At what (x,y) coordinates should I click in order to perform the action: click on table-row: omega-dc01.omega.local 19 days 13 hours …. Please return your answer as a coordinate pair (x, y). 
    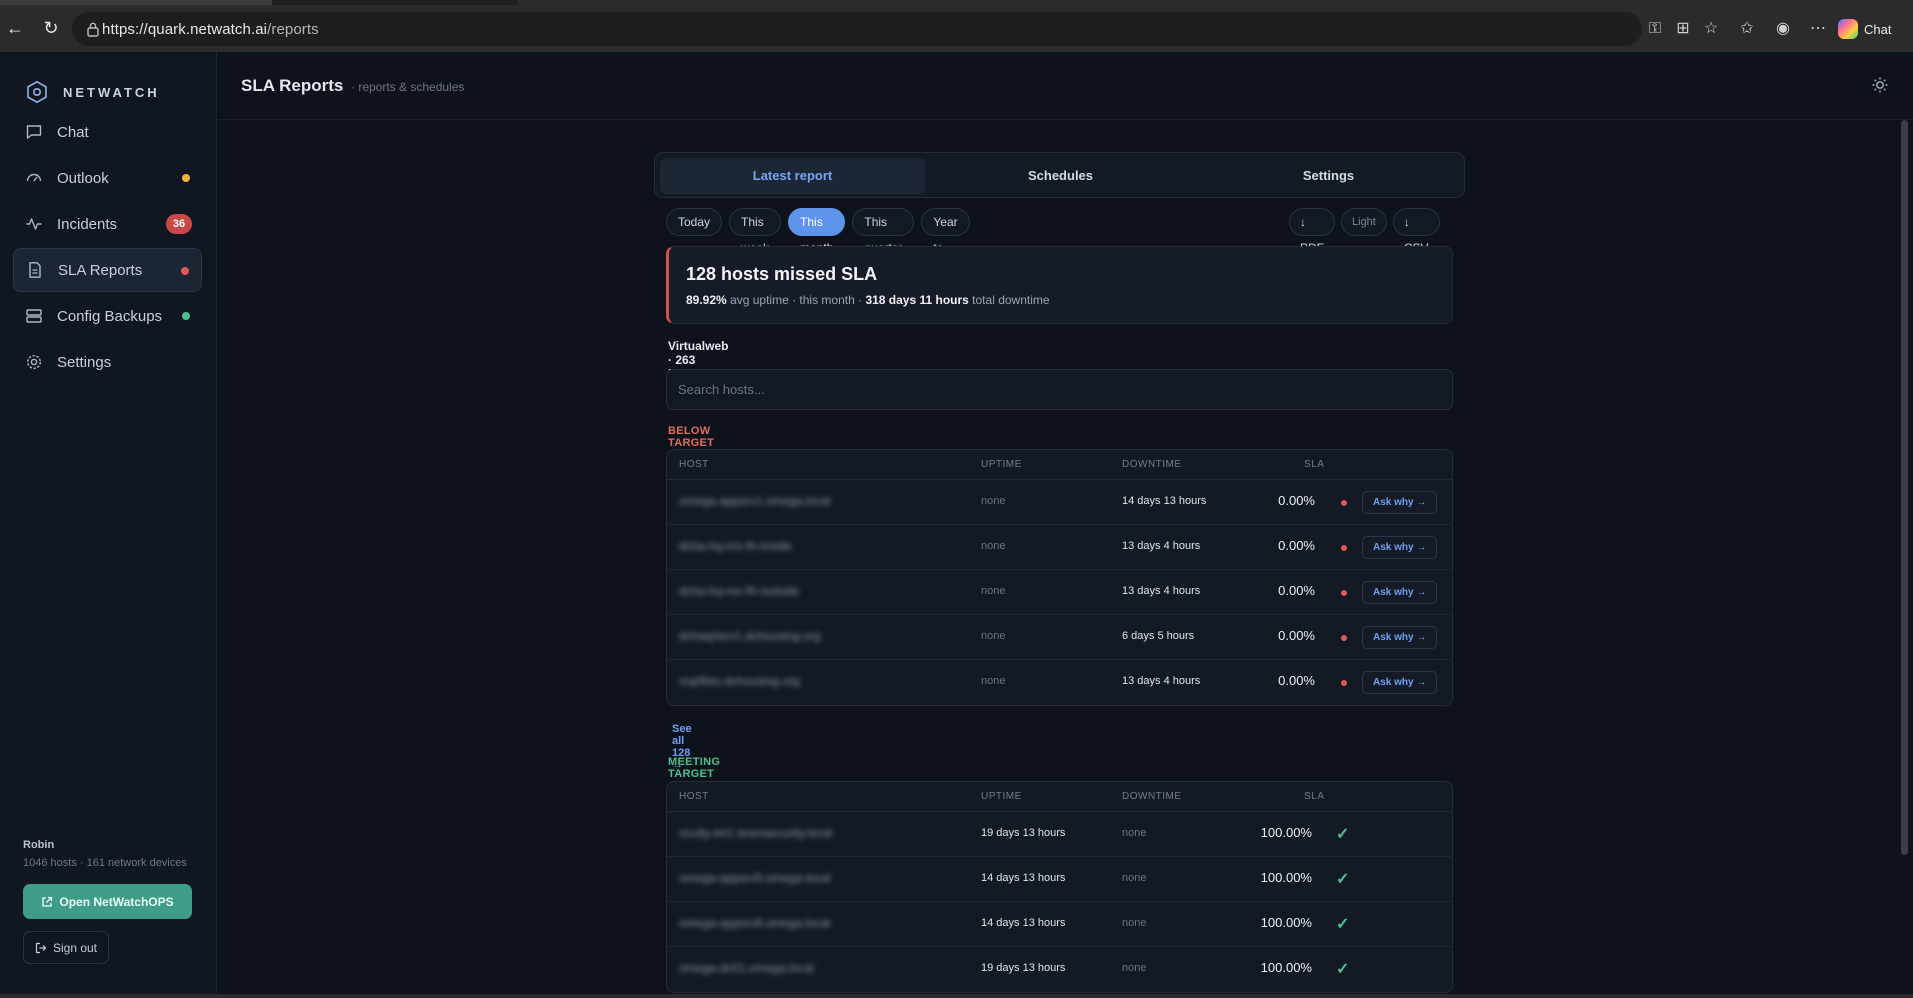
    Looking at the image, I should click on (1059, 969).